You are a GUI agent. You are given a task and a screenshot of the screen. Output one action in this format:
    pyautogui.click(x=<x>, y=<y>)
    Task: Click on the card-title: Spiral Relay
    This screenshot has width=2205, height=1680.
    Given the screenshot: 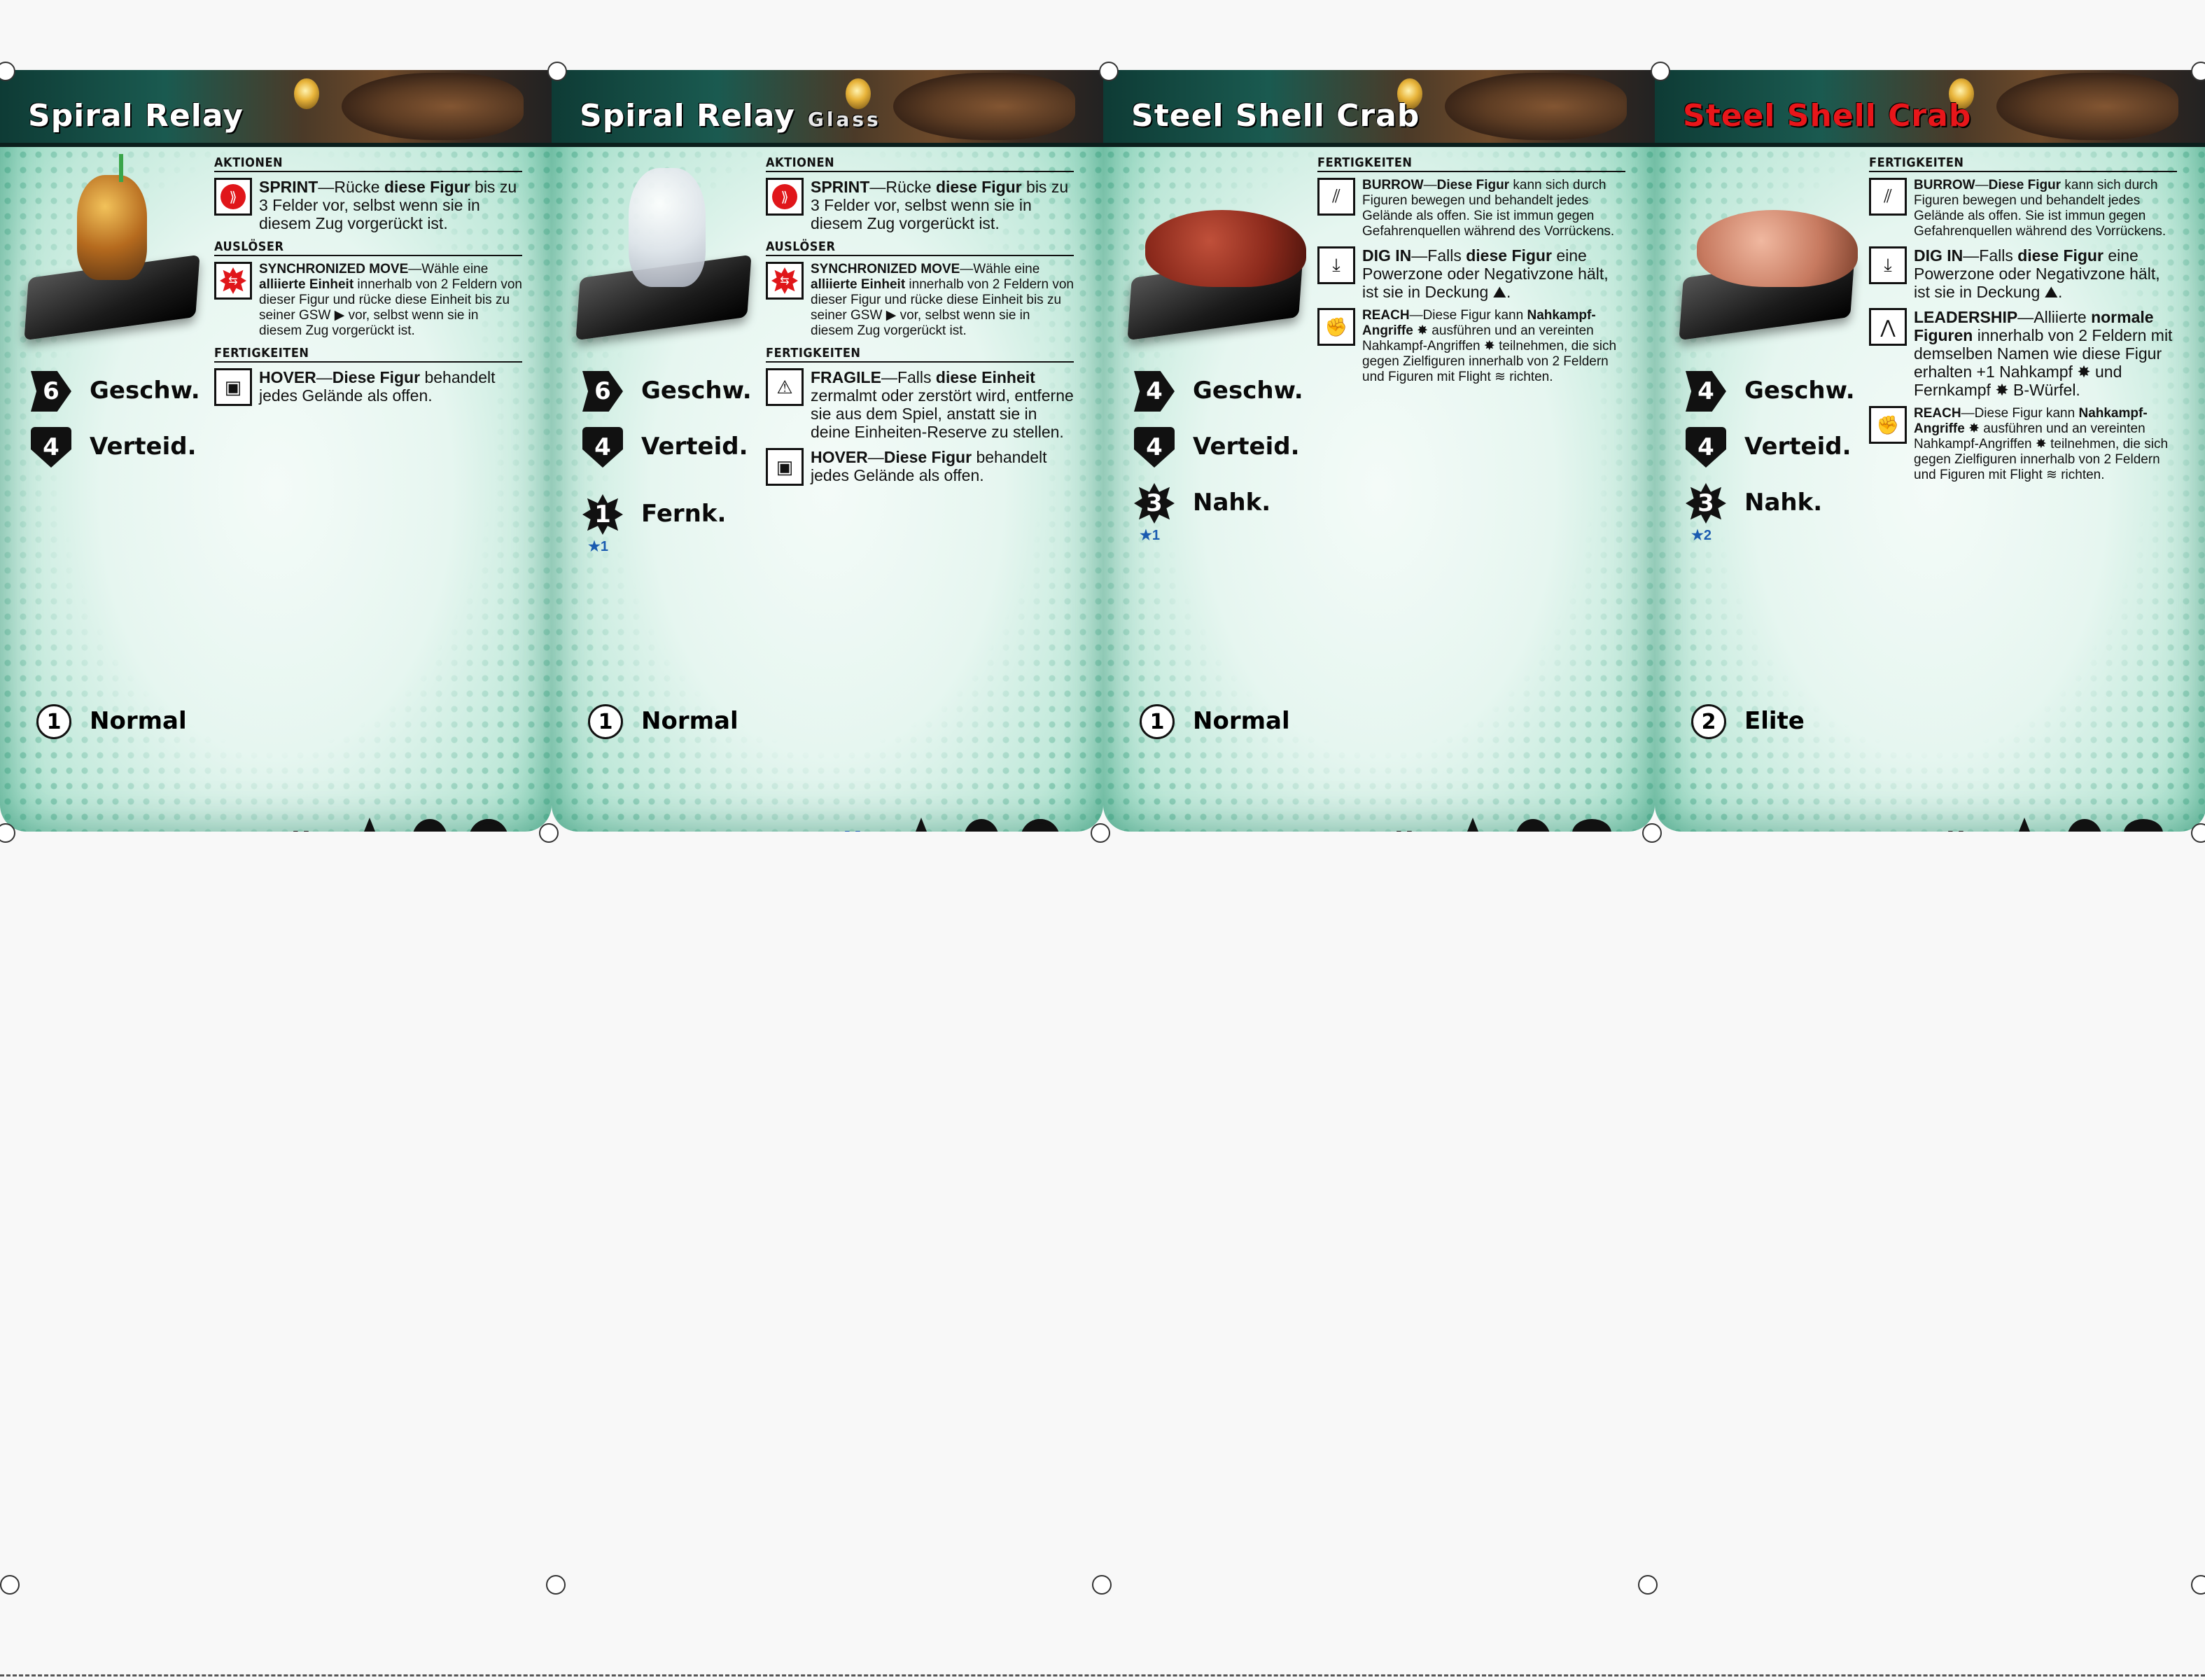 What is the action you would take?
    pyautogui.click(x=136, y=116)
    